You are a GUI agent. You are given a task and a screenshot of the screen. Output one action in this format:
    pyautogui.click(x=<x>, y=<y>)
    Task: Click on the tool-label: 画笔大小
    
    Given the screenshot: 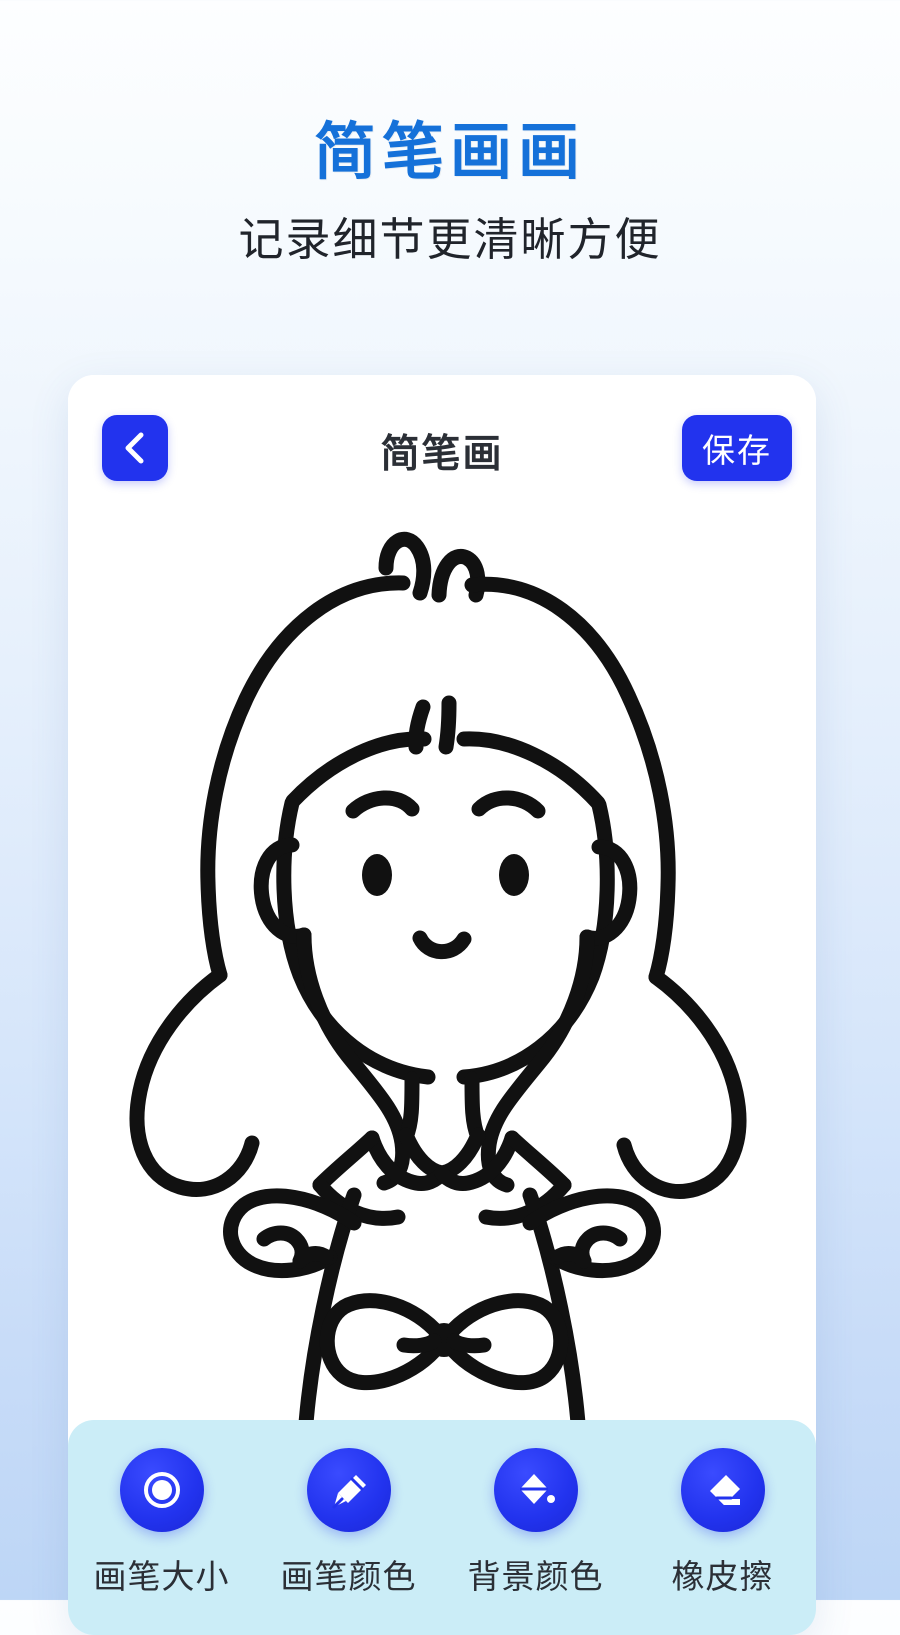 What is the action you would take?
    pyautogui.click(x=161, y=1576)
    